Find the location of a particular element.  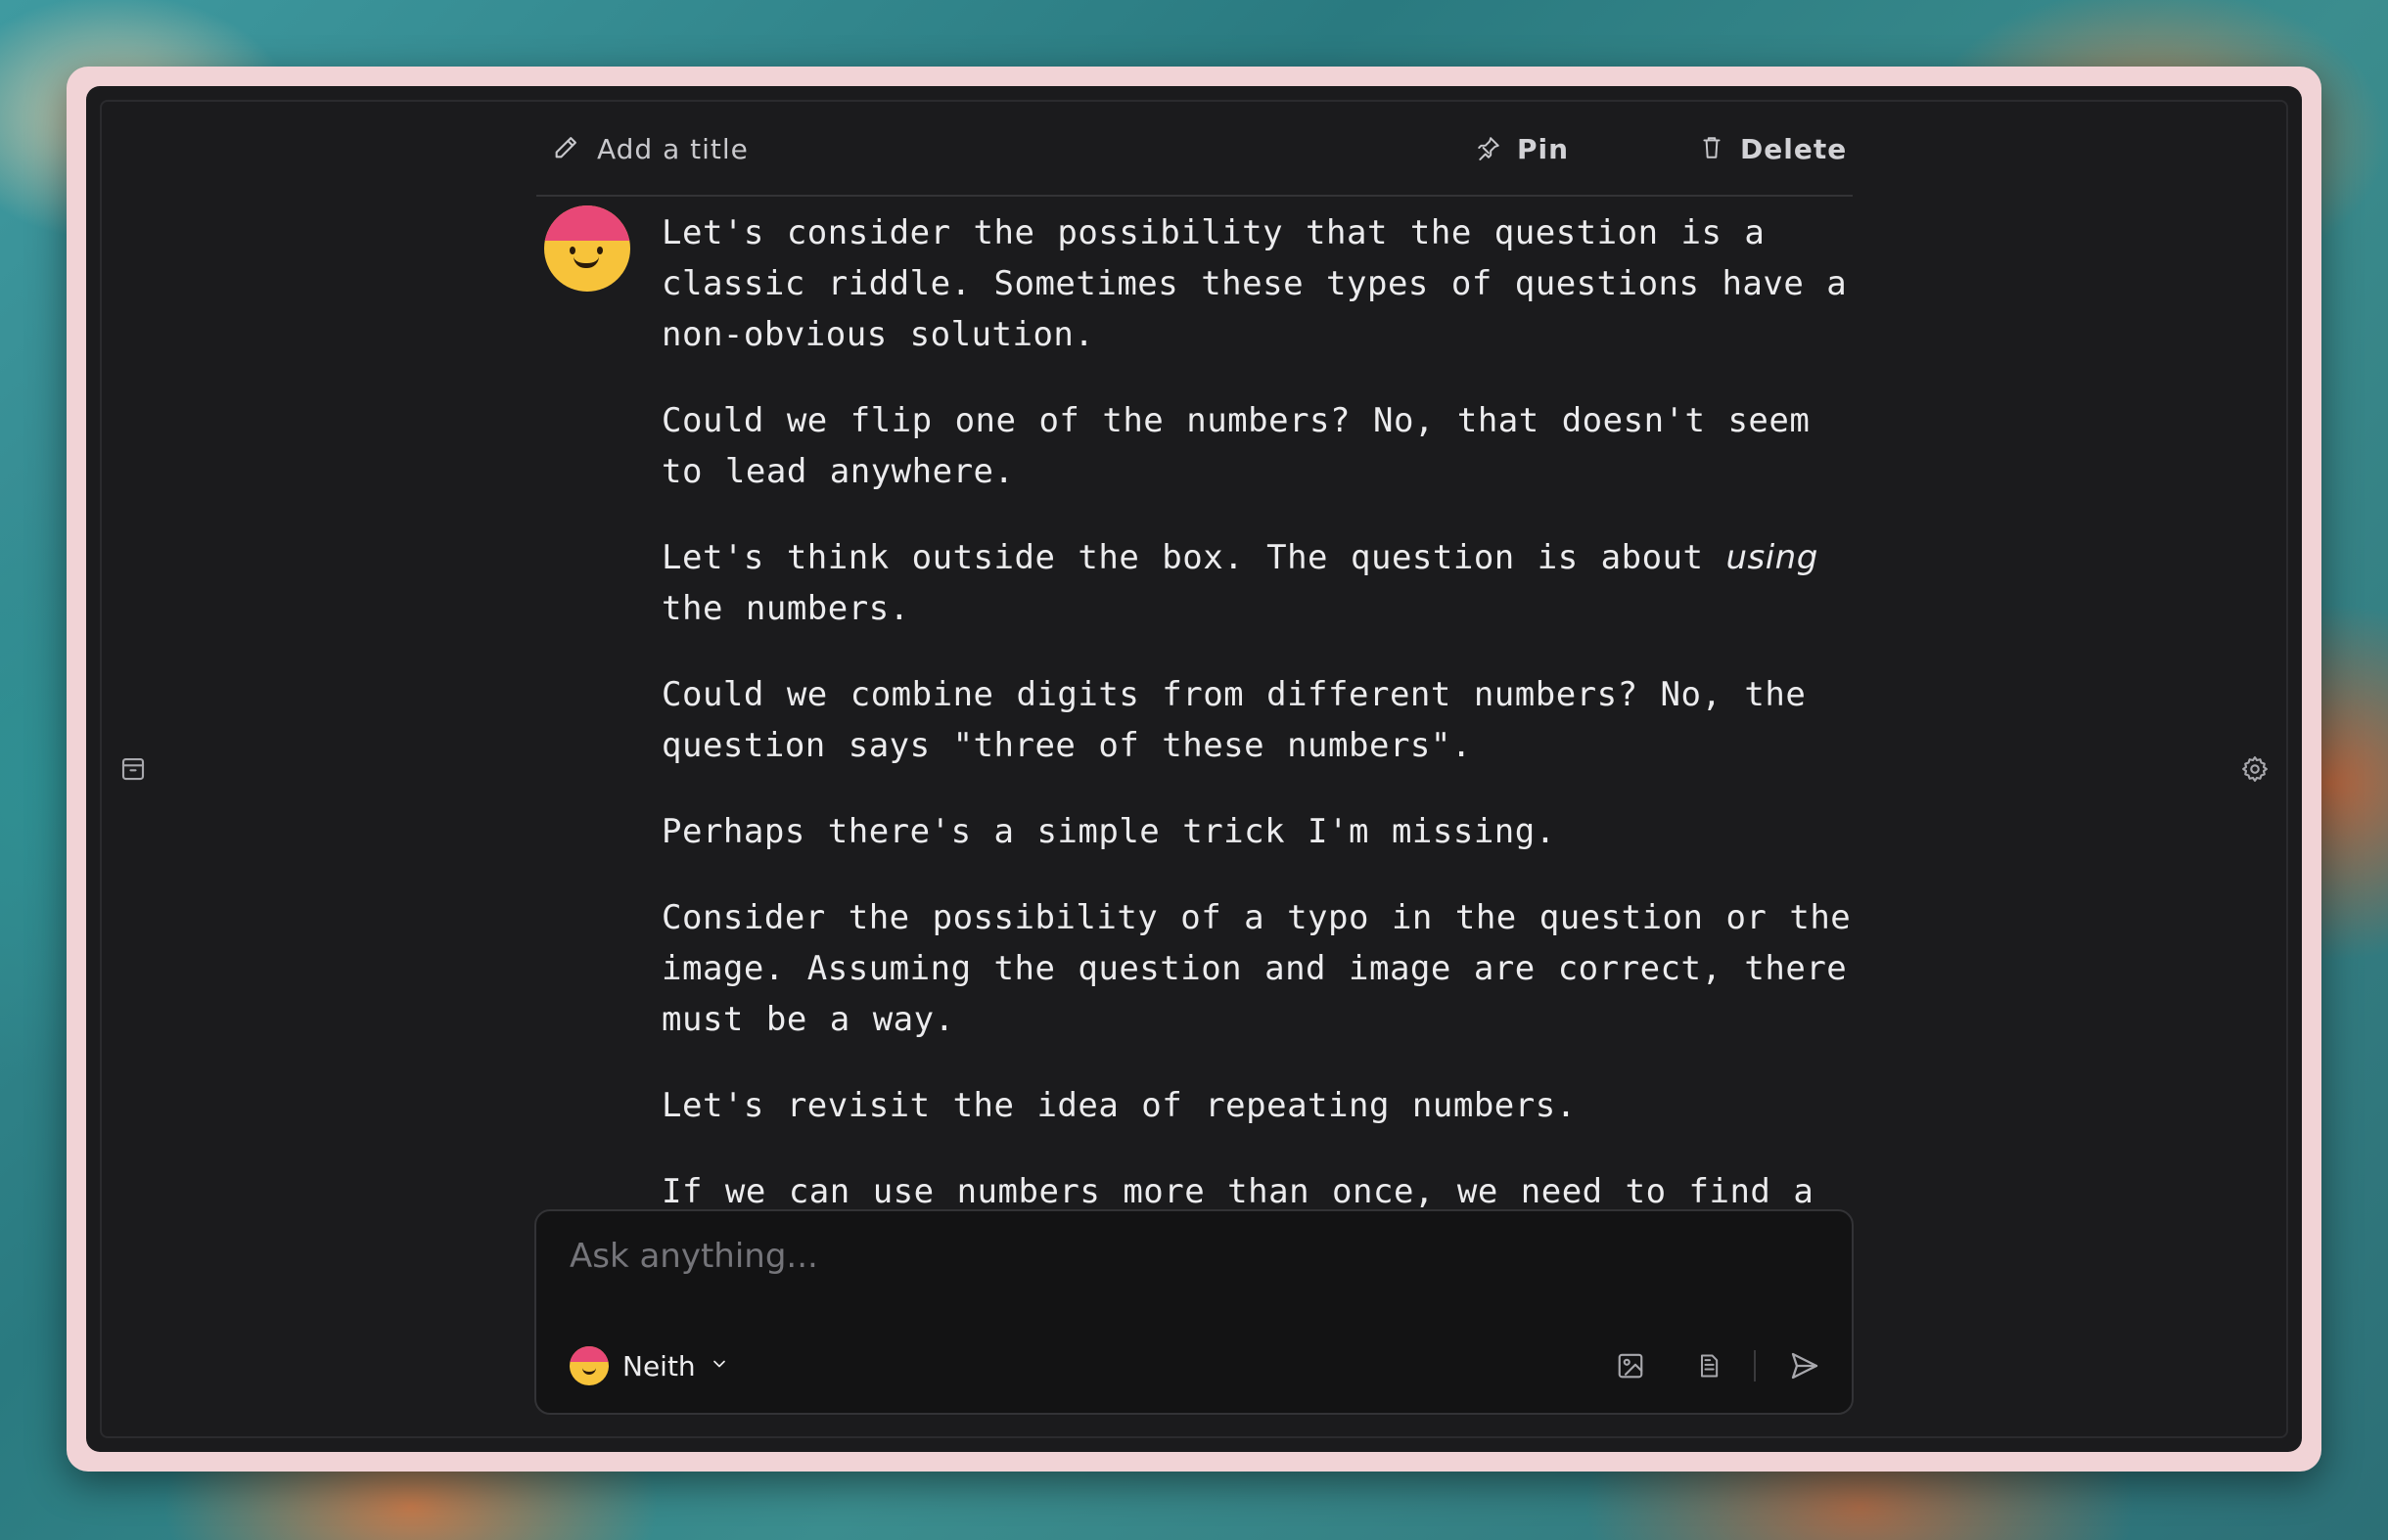

add-title-button: Add a title is located at coordinates (650, 149).